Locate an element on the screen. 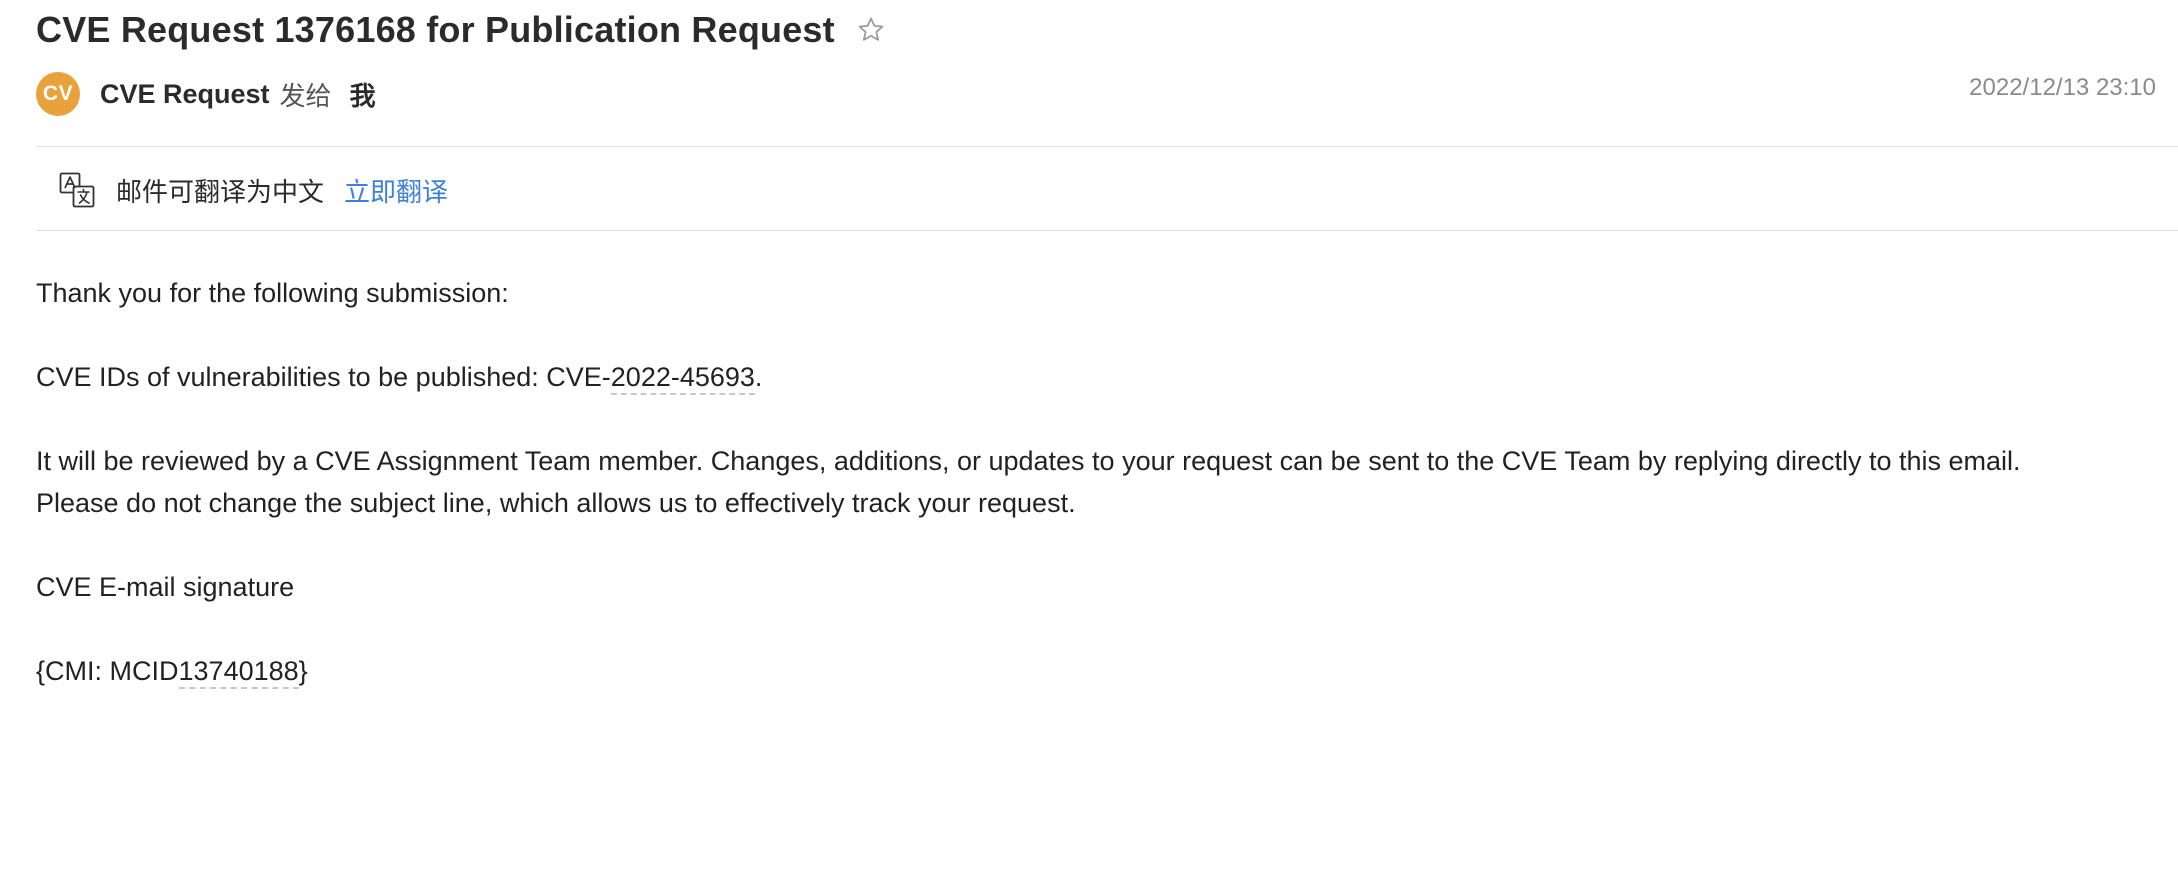 Image resolution: width=2178 pixels, height=894 pixels. translate-bar: 邮件可翻译为中文 立即翻译 is located at coordinates (253, 190).